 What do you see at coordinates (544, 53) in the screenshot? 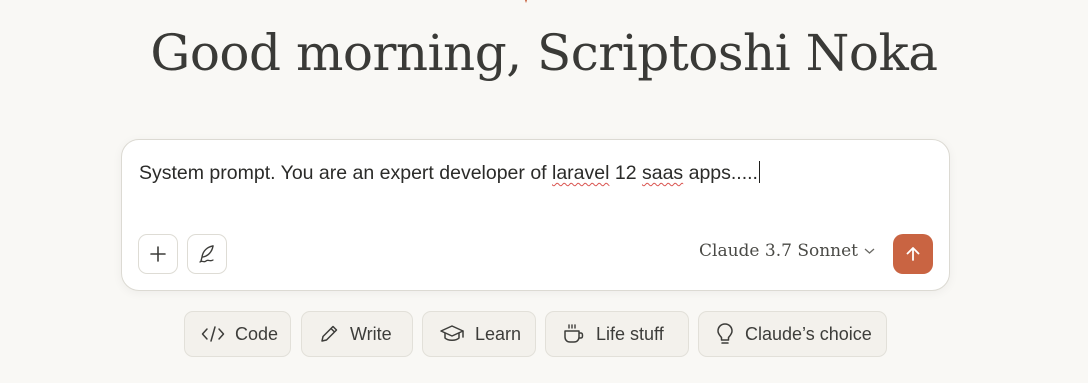
I see `greeting-heading: Good morning, Scriptoshi Noka` at bounding box center [544, 53].